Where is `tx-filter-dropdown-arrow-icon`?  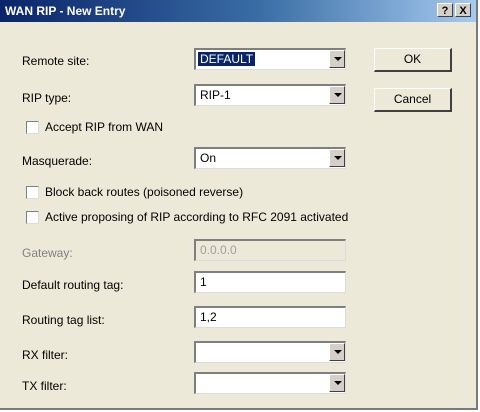
tx-filter-dropdown-arrow-icon is located at coordinates (337, 383).